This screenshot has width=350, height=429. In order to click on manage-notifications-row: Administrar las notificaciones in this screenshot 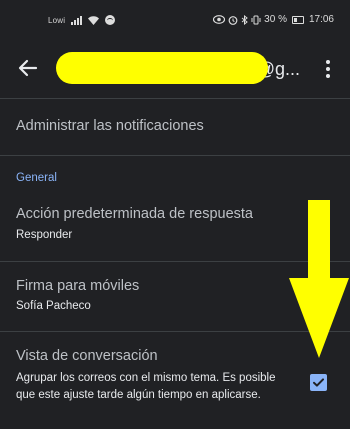, I will do `click(175, 127)`.